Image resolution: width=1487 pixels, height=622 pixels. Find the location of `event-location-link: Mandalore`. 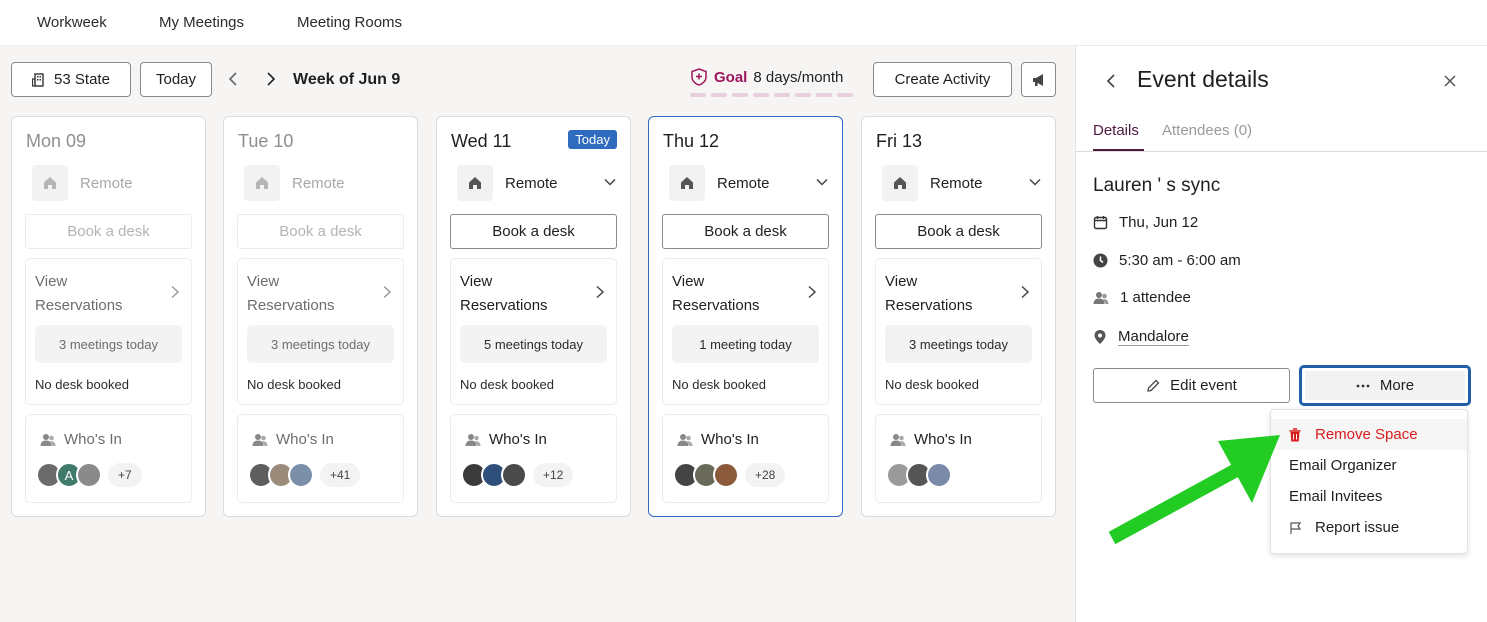

event-location-link: Mandalore is located at coordinates (1153, 336).